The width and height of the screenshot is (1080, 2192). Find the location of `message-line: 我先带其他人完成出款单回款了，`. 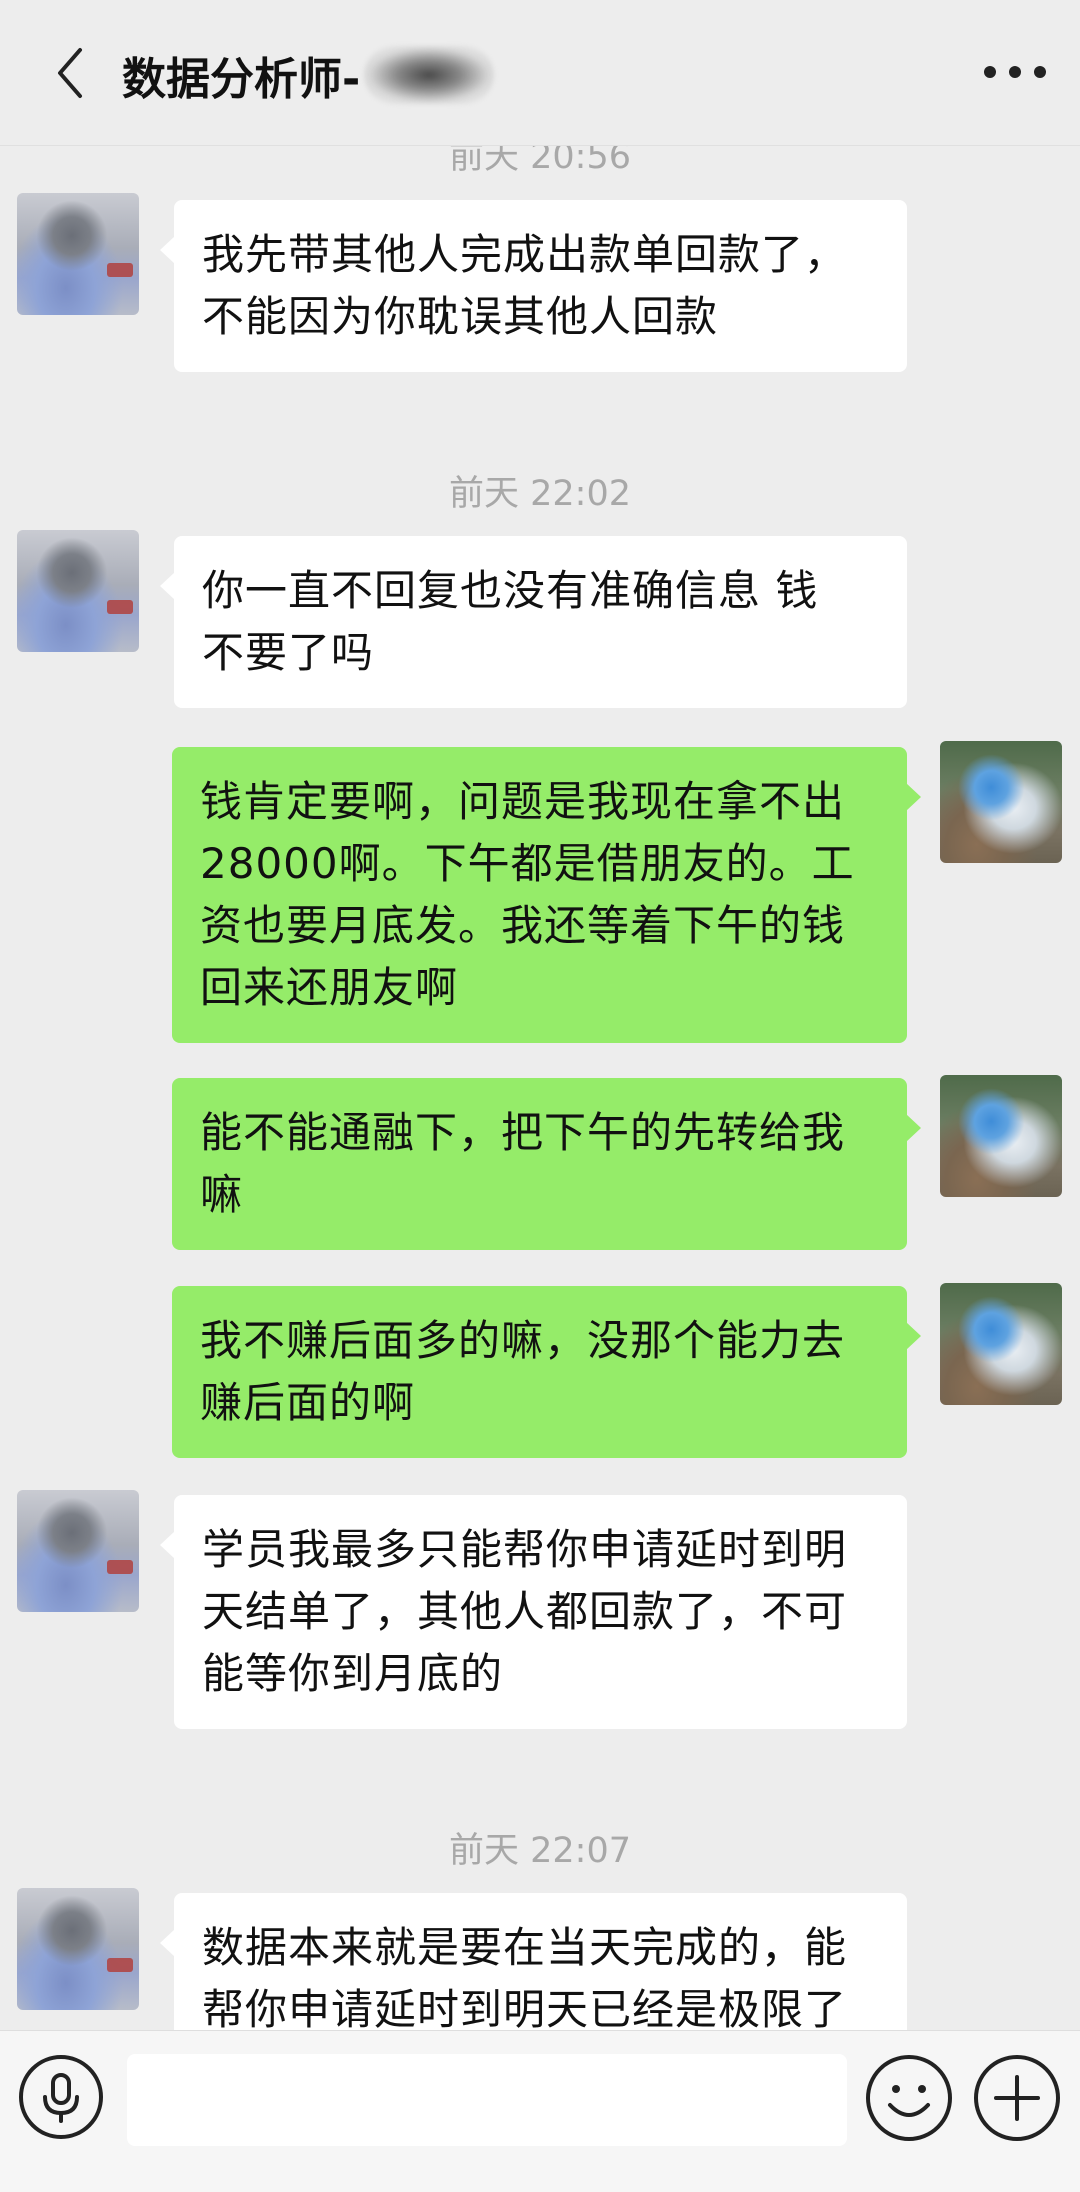

message-line: 我先带其他人完成出款单回款了， is located at coordinates (525, 254).